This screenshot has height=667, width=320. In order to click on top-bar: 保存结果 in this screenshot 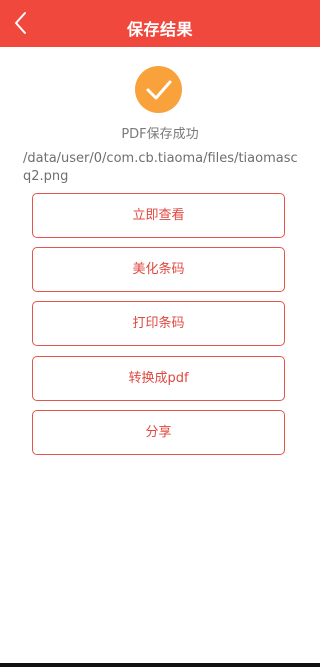, I will do `click(160, 23)`.